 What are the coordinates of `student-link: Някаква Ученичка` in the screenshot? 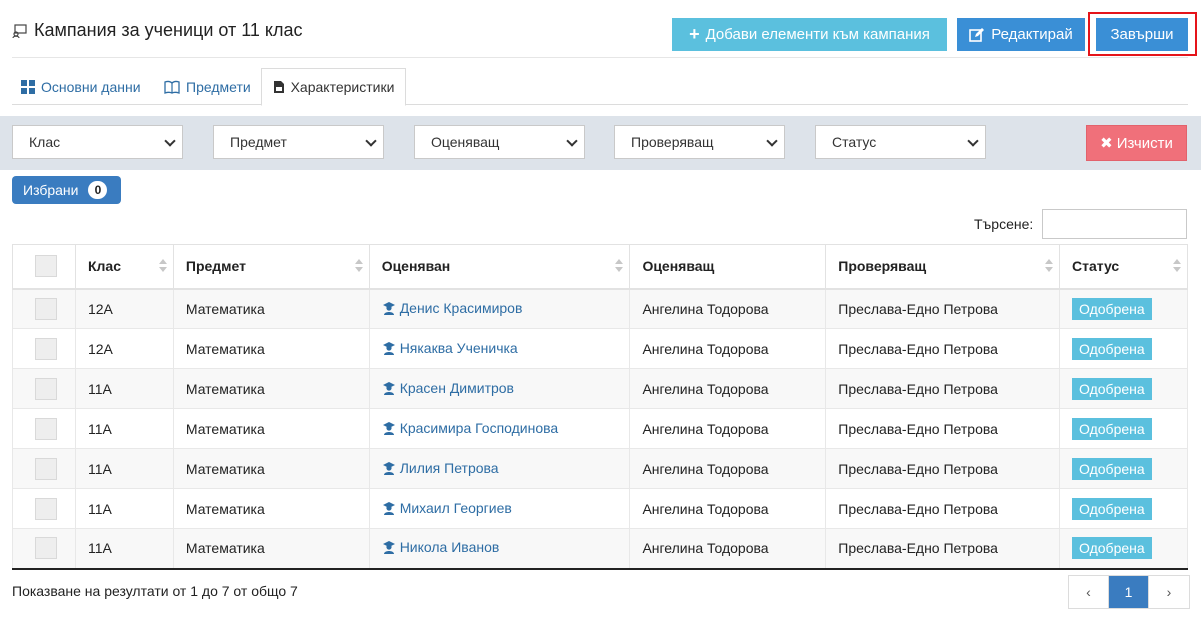 It's located at (450, 348).